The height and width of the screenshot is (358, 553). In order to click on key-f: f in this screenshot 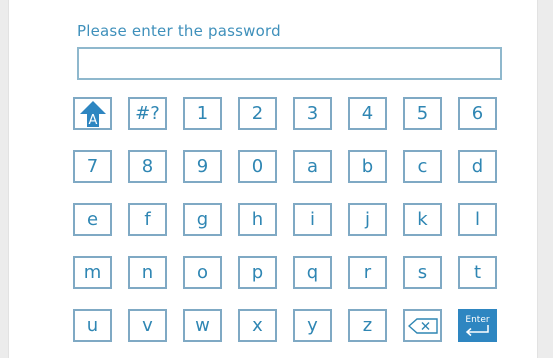, I will do `click(147, 219)`.